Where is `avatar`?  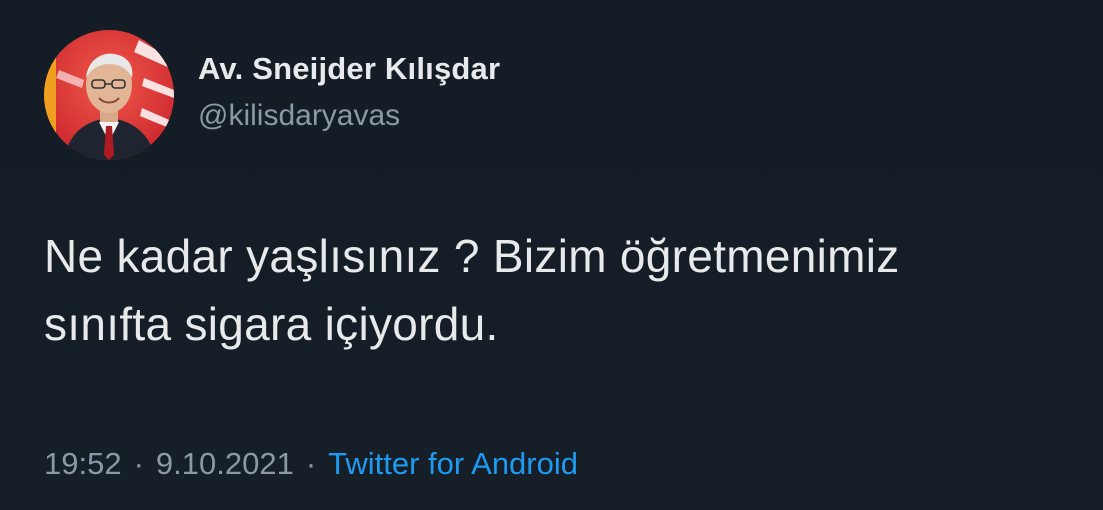 avatar is located at coordinates (109, 95).